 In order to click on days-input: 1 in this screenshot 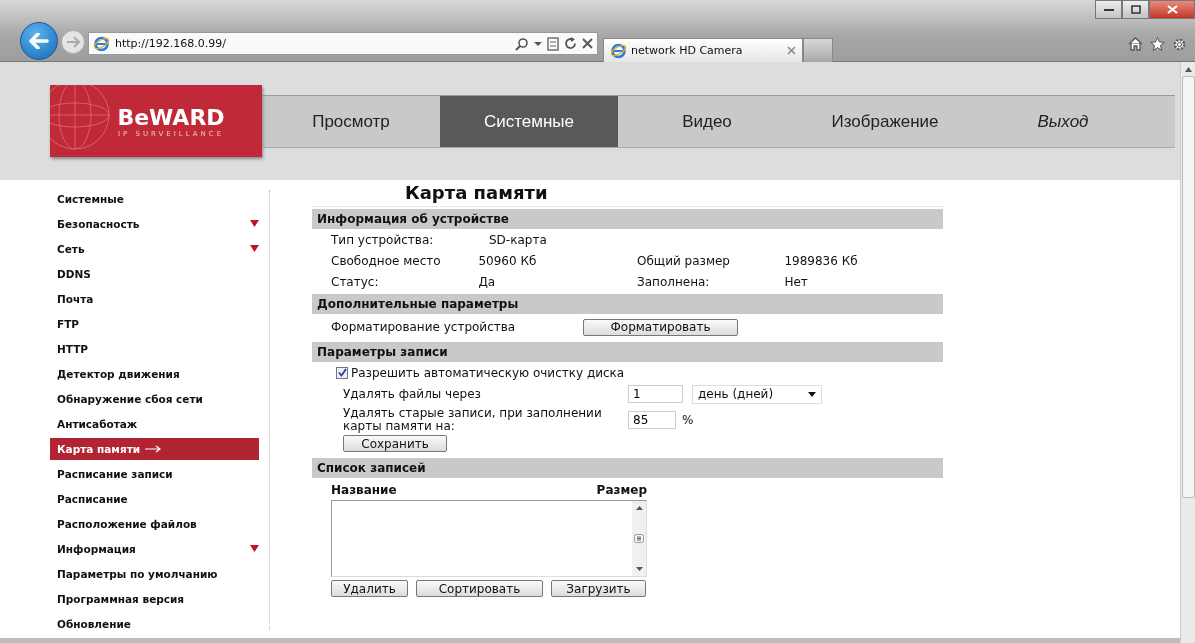, I will do `click(655, 394)`.